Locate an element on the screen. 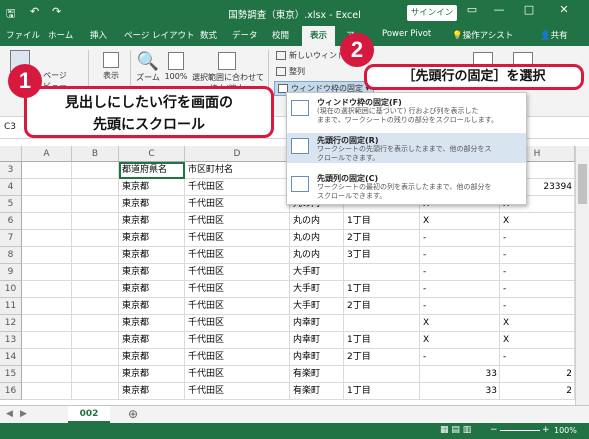 This screenshot has width=589, height=439. tab-tell-me: 💡操作アシスト is located at coordinates (482, 35).